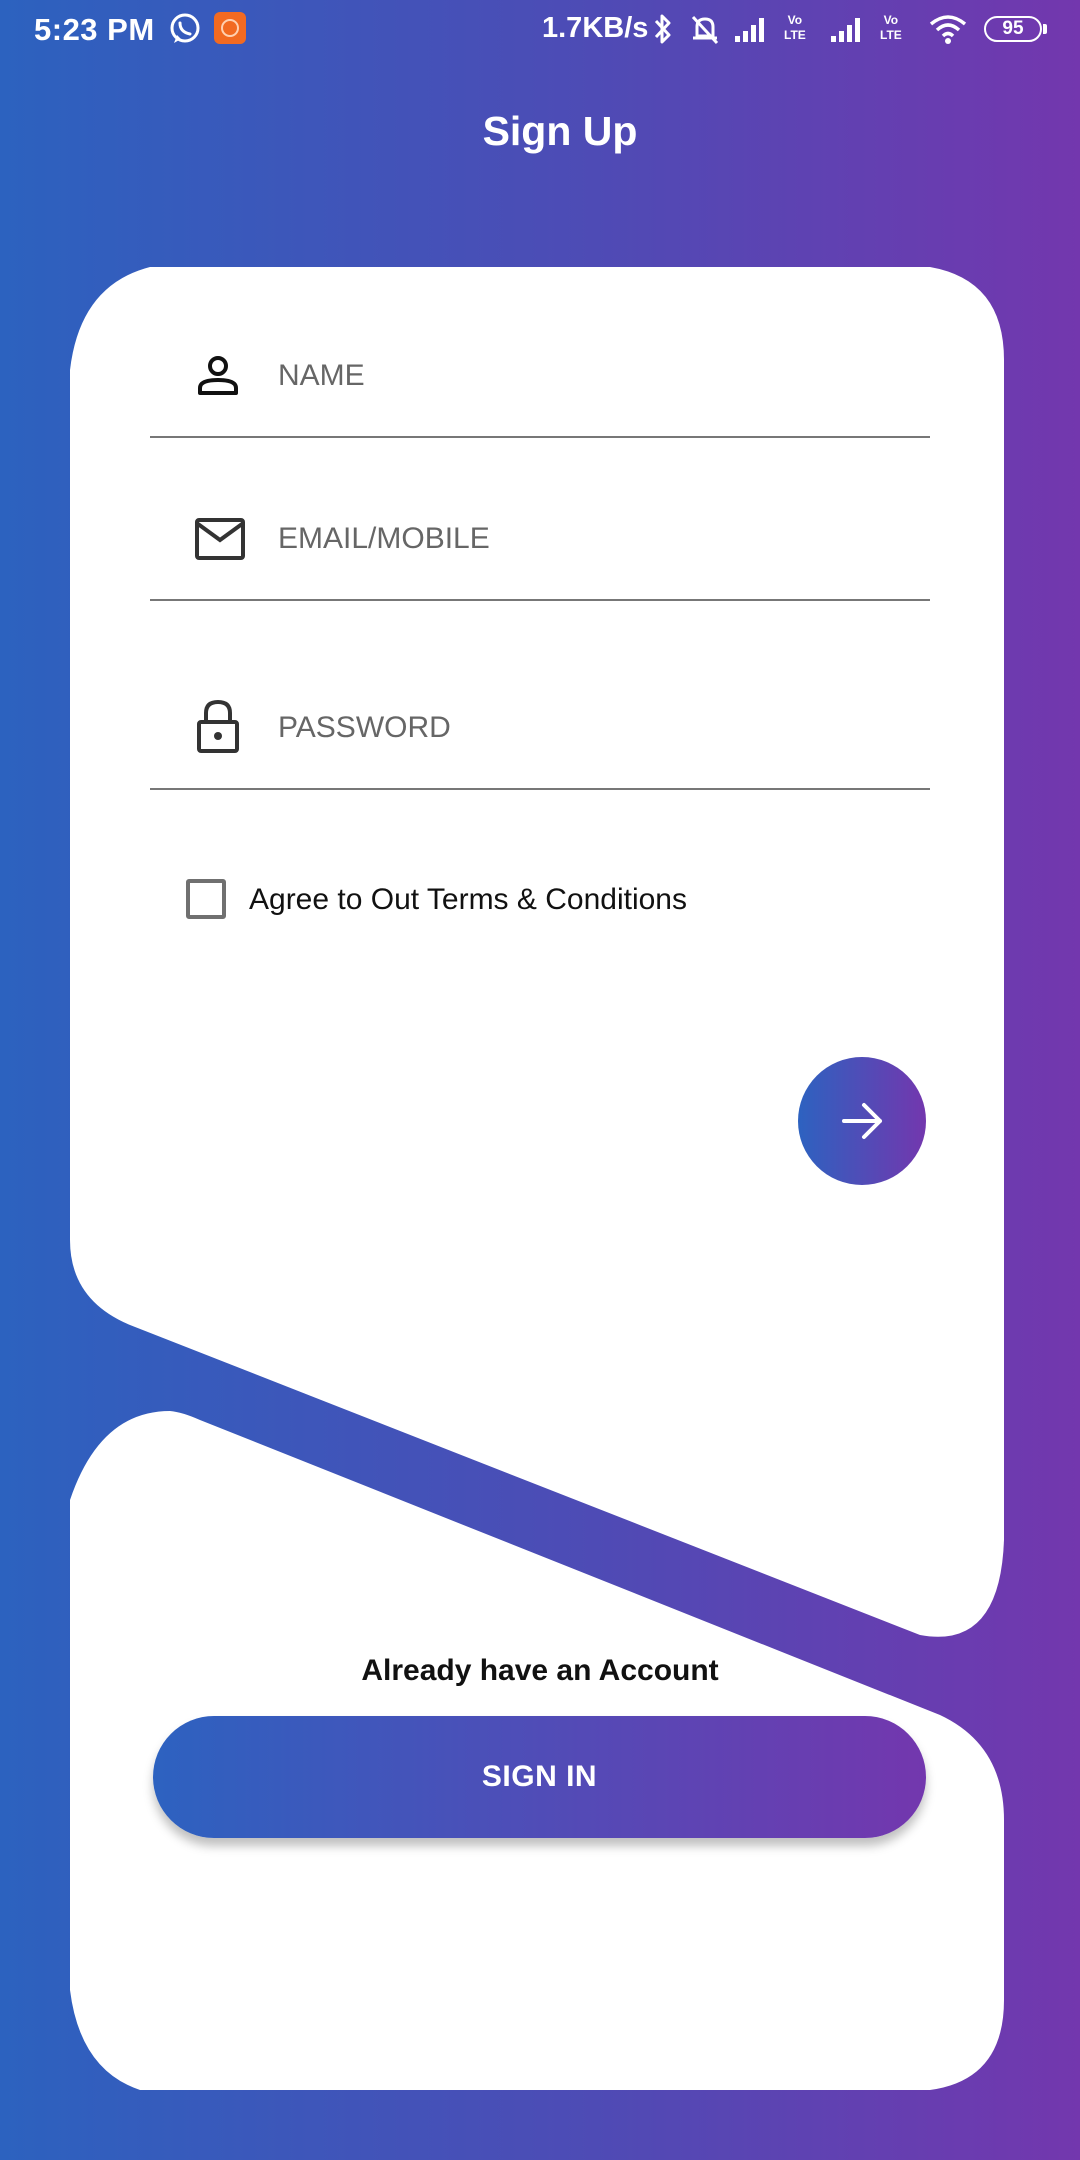  I want to click on page-title: Sign Up, so click(560, 131).